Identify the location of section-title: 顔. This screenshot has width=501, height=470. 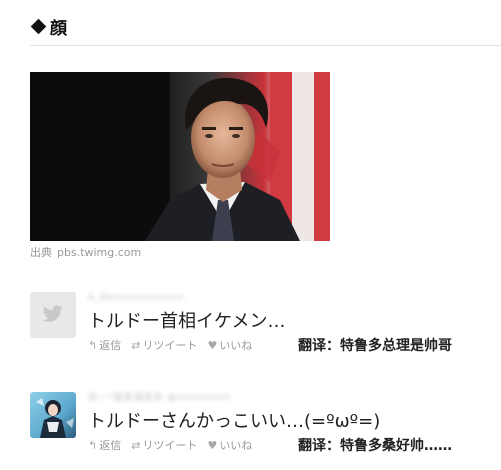
(58, 29).